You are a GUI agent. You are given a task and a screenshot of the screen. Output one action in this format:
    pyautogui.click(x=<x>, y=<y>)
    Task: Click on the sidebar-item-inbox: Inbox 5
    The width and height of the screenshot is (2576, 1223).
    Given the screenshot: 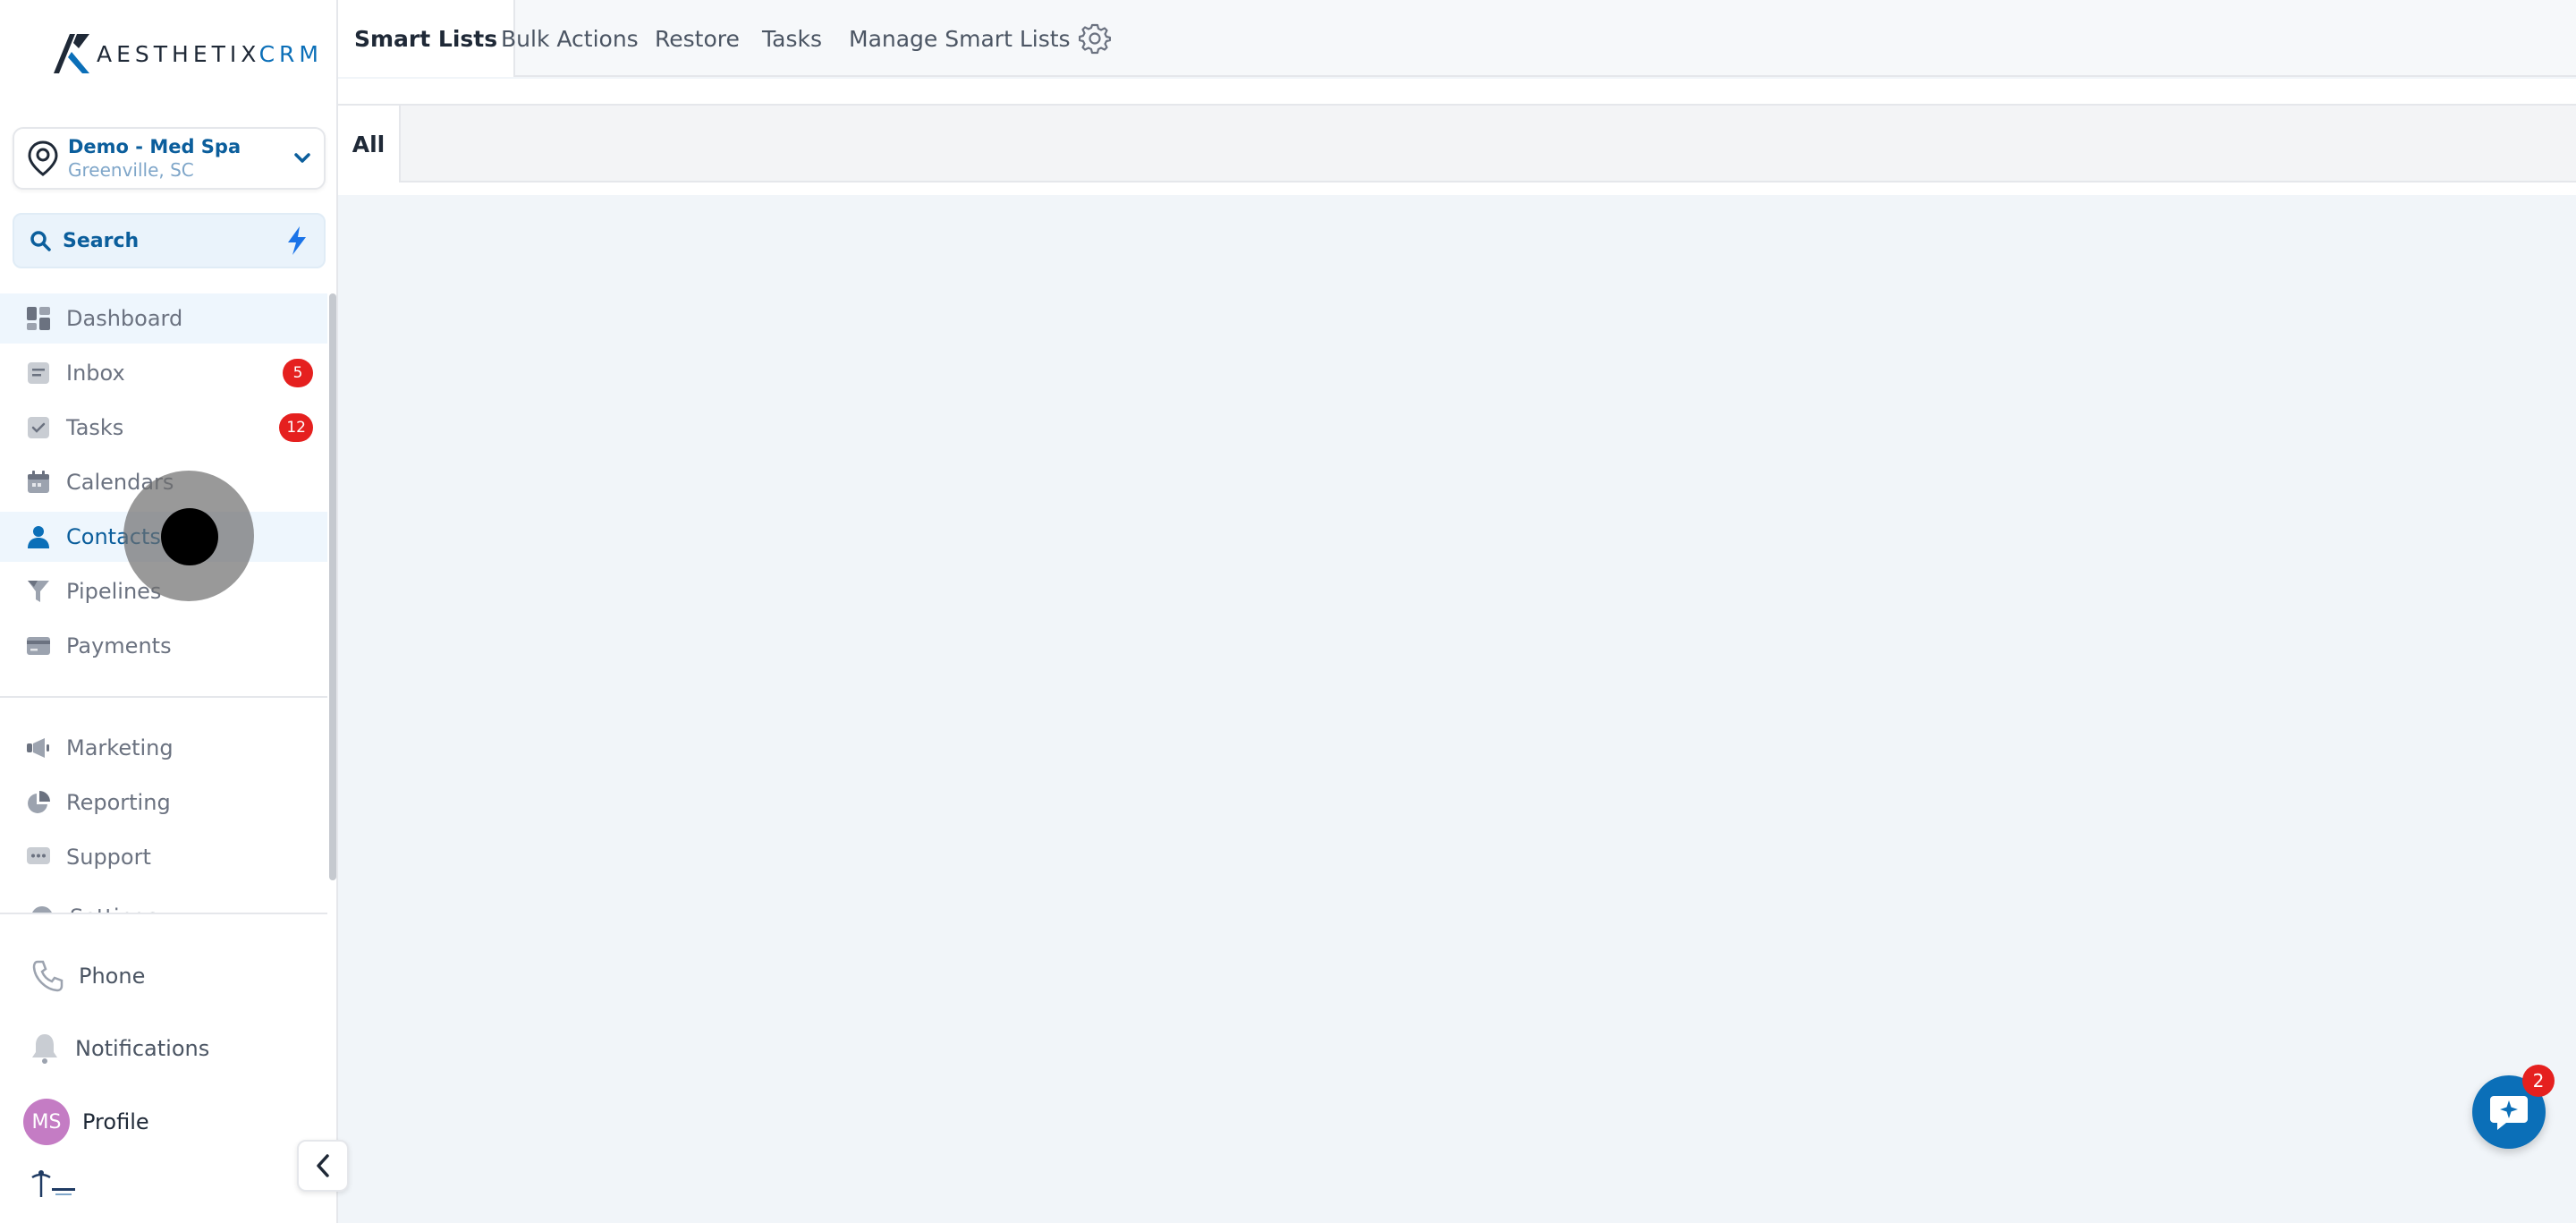 What is the action you would take?
    pyautogui.click(x=163, y=373)
    